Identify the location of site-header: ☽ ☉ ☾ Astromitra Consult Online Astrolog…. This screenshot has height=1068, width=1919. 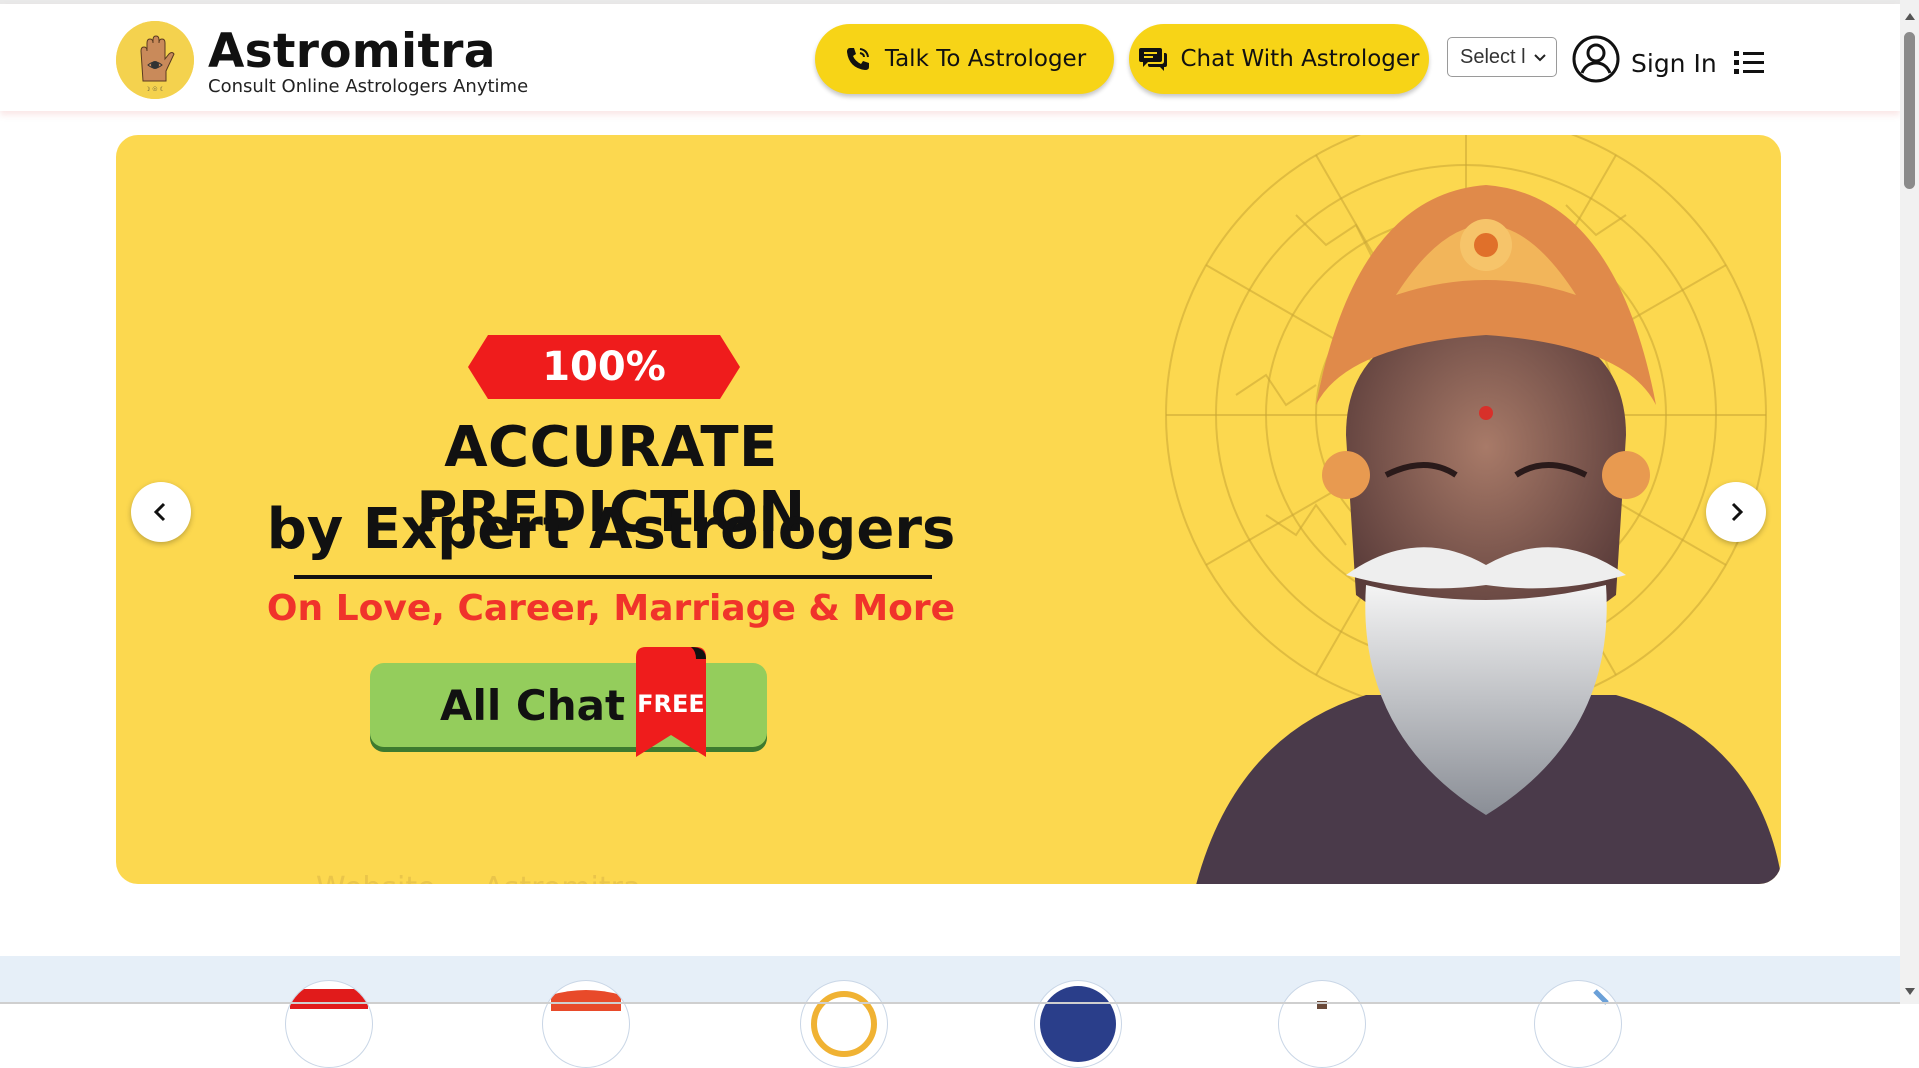
(950, 57).